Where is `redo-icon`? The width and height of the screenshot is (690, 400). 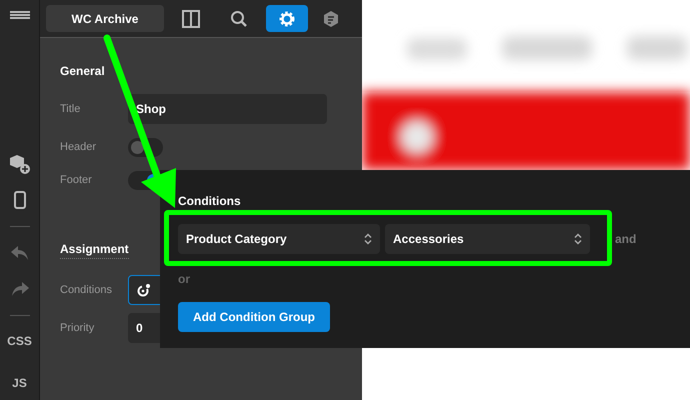 redo-icon is located at coordinates (19, 289).